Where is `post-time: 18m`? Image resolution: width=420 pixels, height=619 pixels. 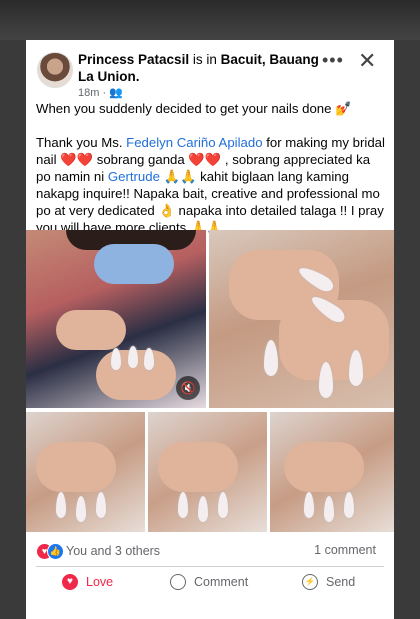
post-time: 18m is located at coordinates (88, 93).